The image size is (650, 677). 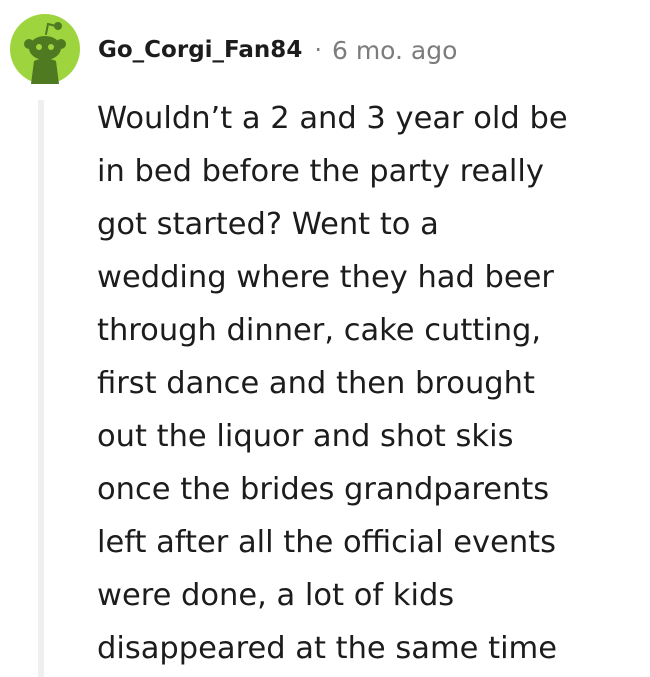 I want to click on comment-meta: Go_Corgi_Fan84 · 6 mo. ago, so click(x=277, y=50).